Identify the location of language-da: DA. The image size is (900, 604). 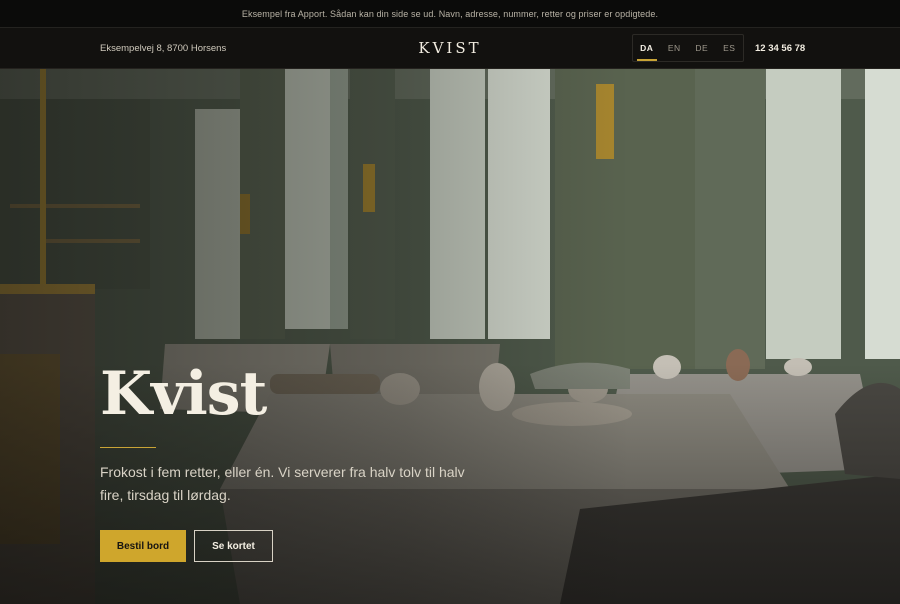
(647, 48).